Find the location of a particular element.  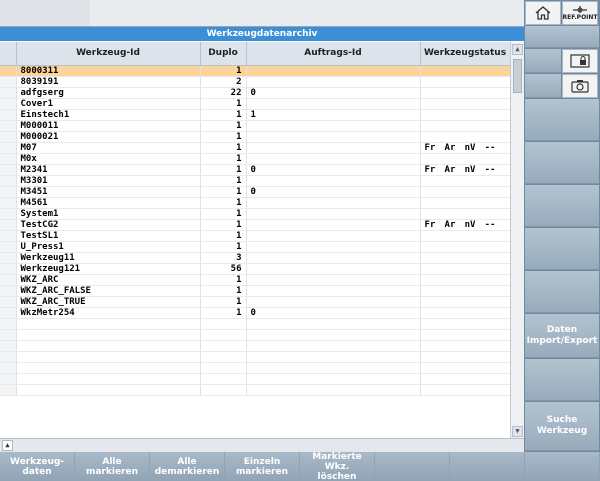

softkey-select-all: Alle markieren is located at coordinates (112, 466).